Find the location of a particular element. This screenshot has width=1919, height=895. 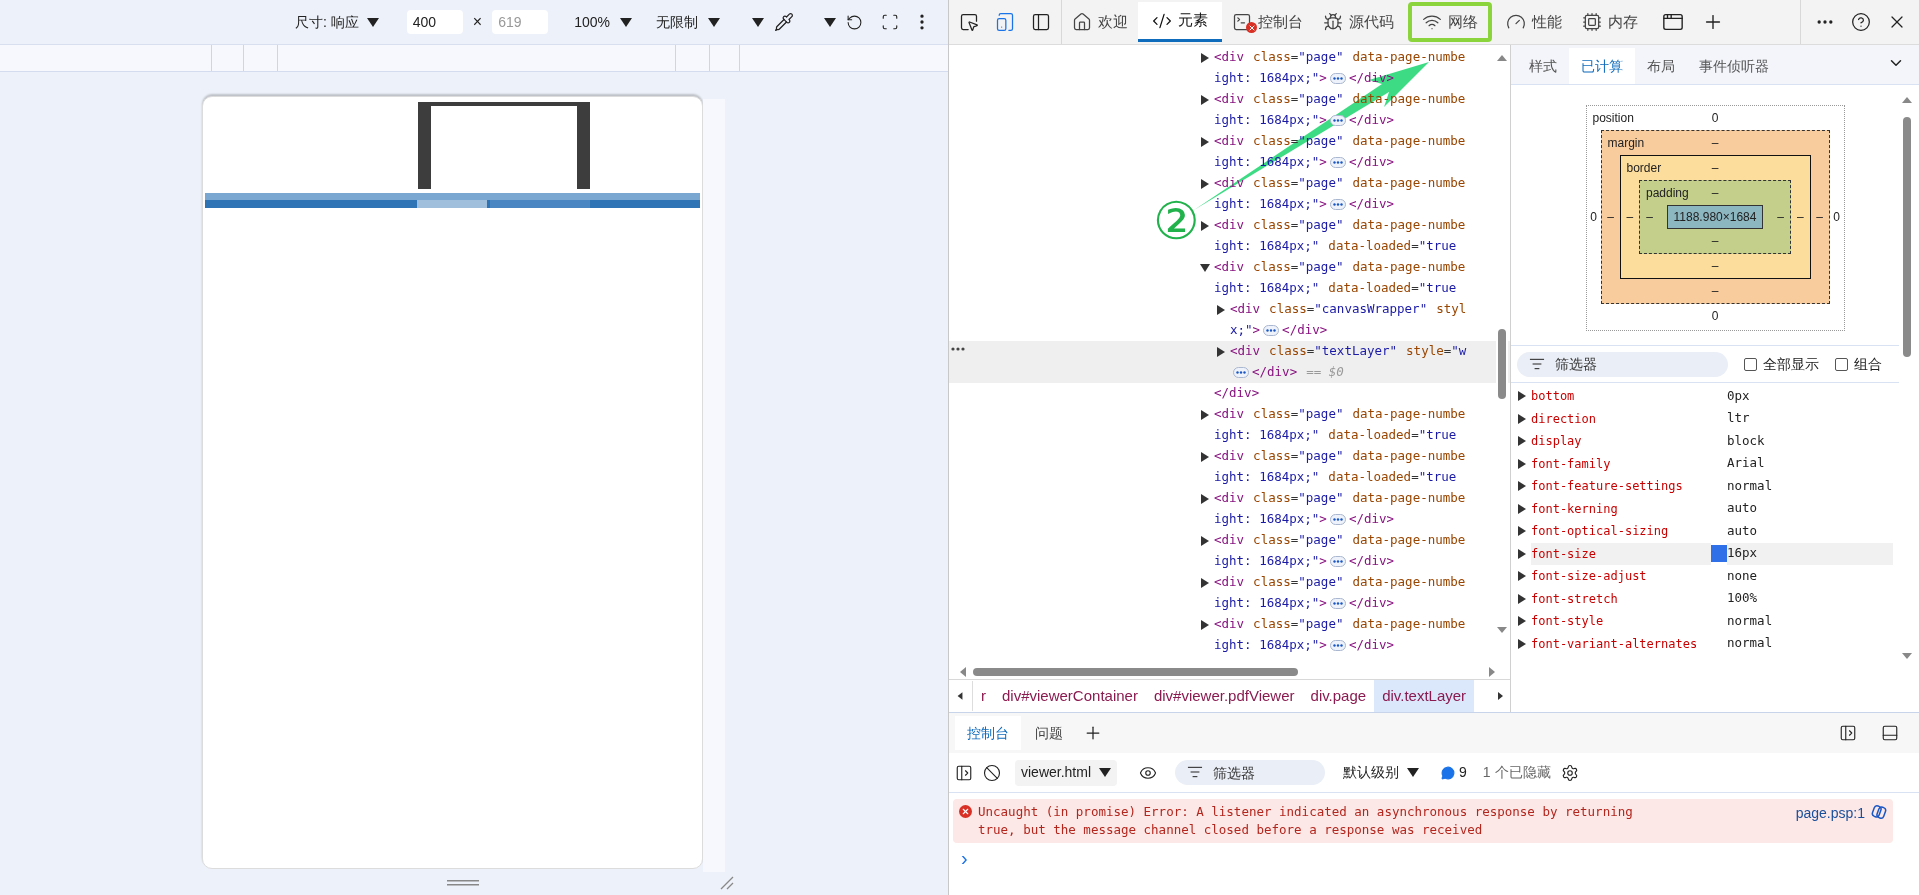

property-row: font-variant-alternates normal is located at coordinates (1705, 643).